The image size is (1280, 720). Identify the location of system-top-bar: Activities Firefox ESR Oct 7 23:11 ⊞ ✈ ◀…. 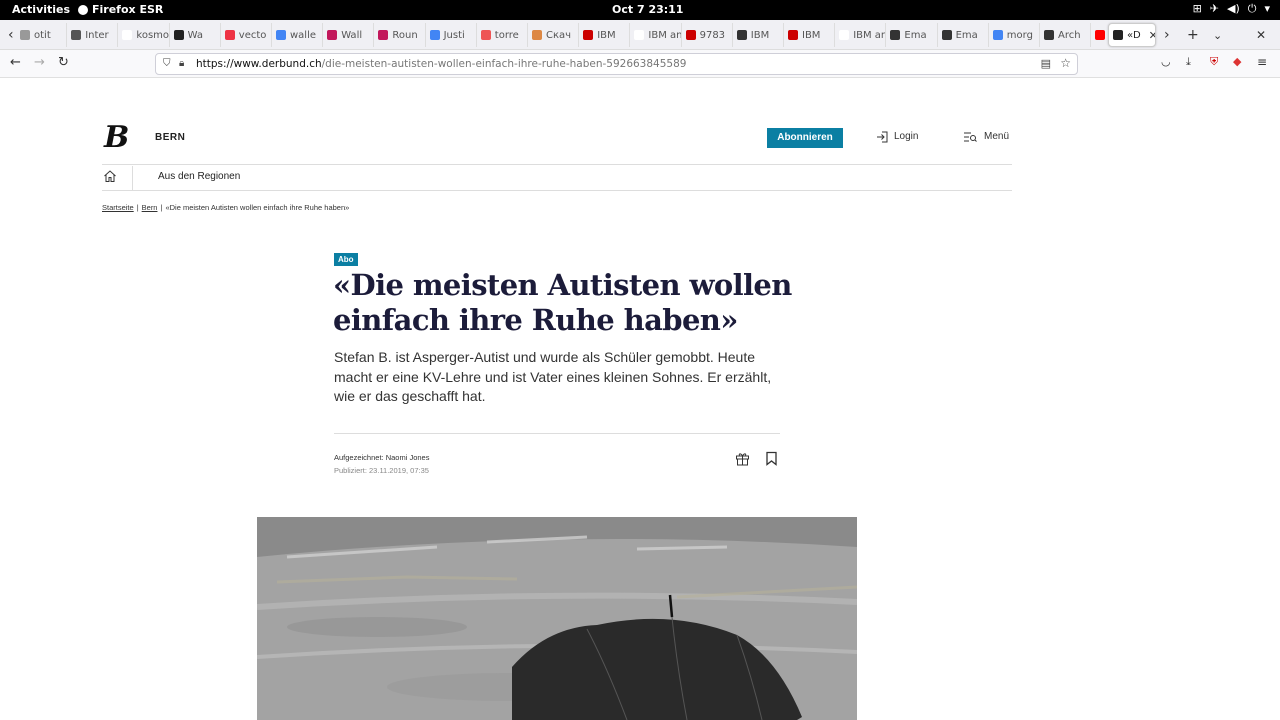
(640, 10).